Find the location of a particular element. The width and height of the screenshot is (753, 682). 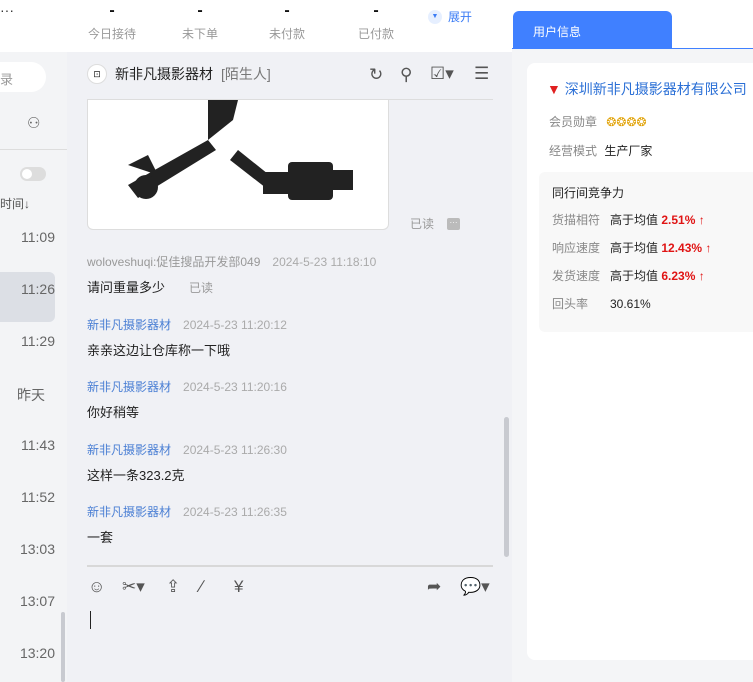

stat-unpaid: - 未付款 is located at coordinates (287, 21).